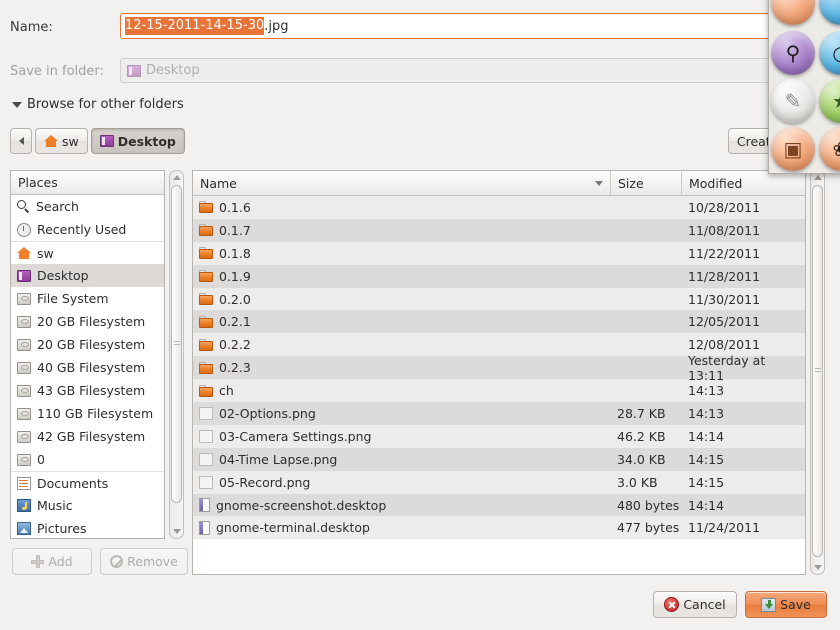 The width and height of the screenshot is (840, 630). Describe the element at coordinates (786, 604) in the screenshot. I see `save-button: Save` at that location.